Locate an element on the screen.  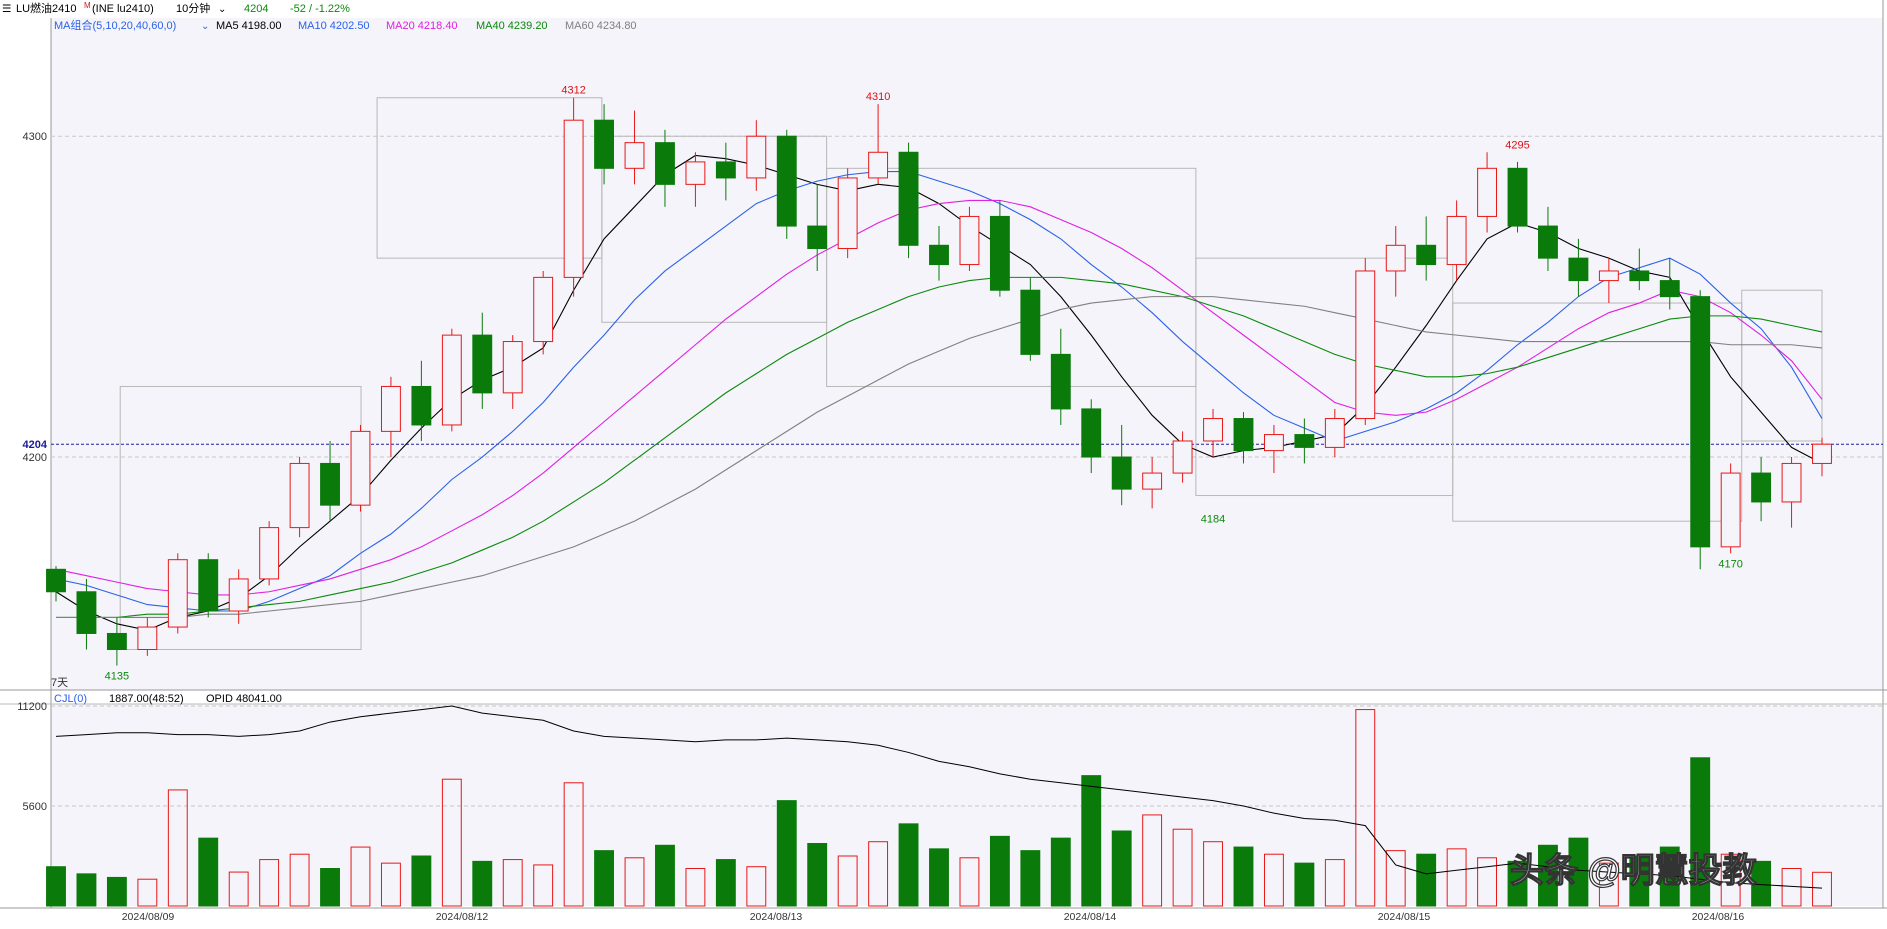
price-tick-4200: 4200 is located at coordinates (35, 458).